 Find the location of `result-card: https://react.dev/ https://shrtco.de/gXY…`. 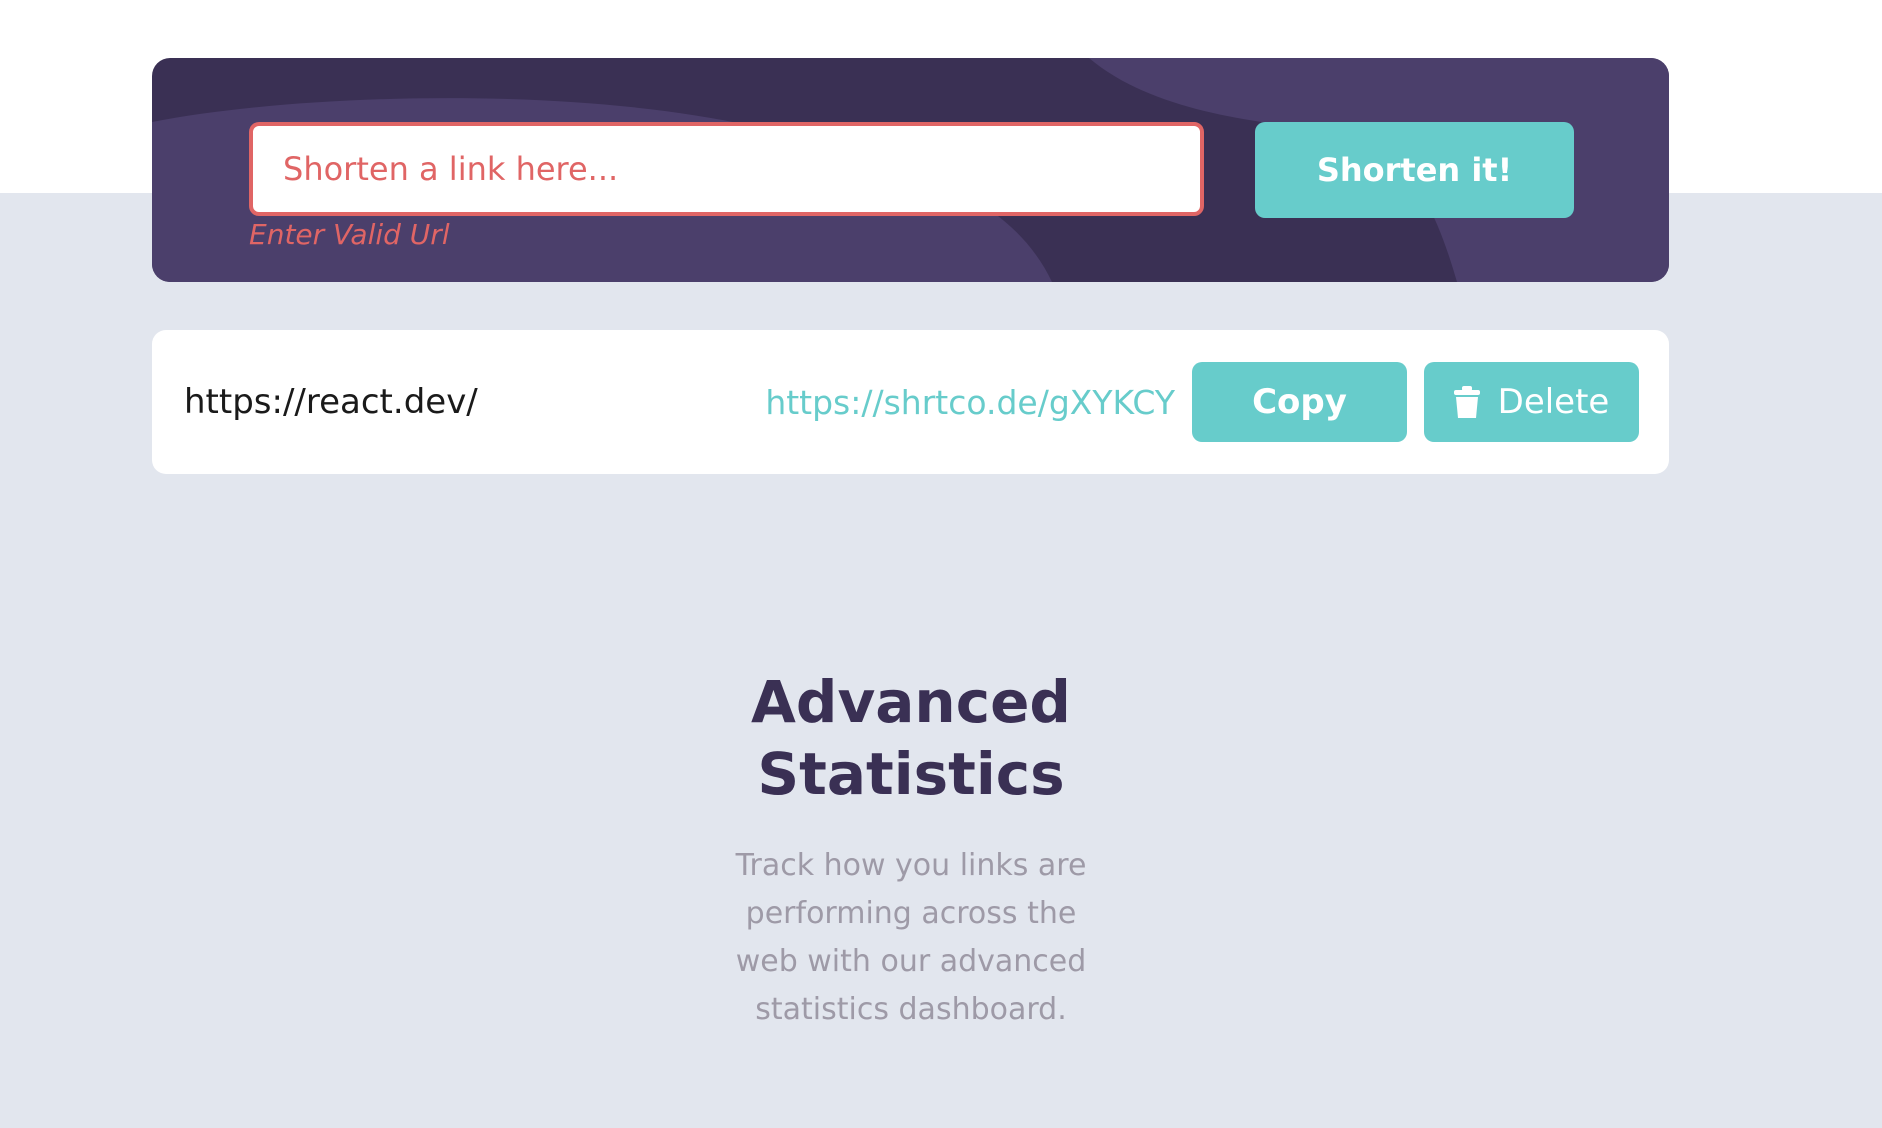

result-card: https://react.dev/ https://shrtco.de/gXY… is located at coordinates (910, 402).